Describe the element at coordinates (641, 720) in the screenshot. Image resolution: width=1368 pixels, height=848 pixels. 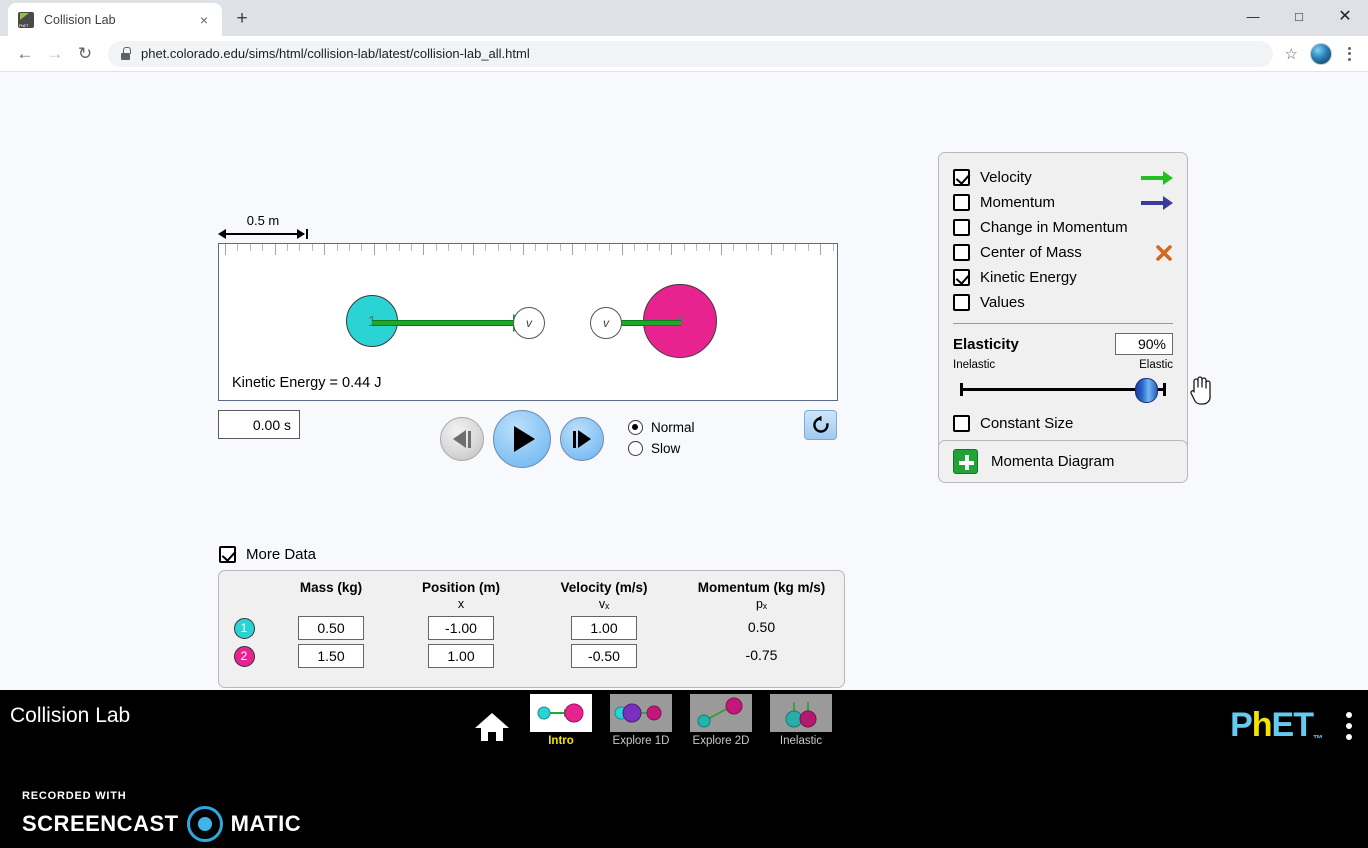
I see `nav-item-explore-1d: Explore 1D` at that location.